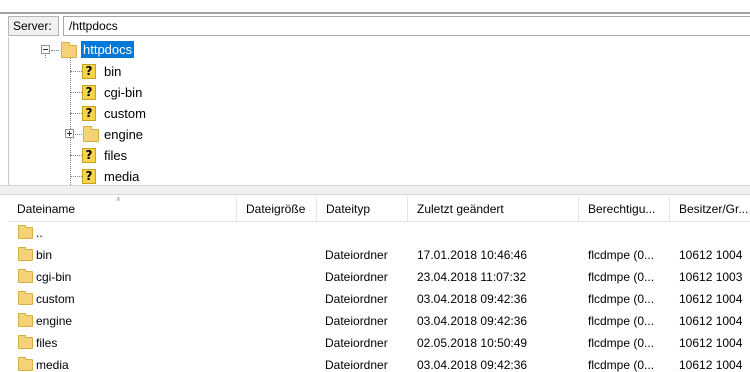  Describe the element at coordinates (379, 71) in the screenshot. I see `tree-item-bin: ? bin` at that location.